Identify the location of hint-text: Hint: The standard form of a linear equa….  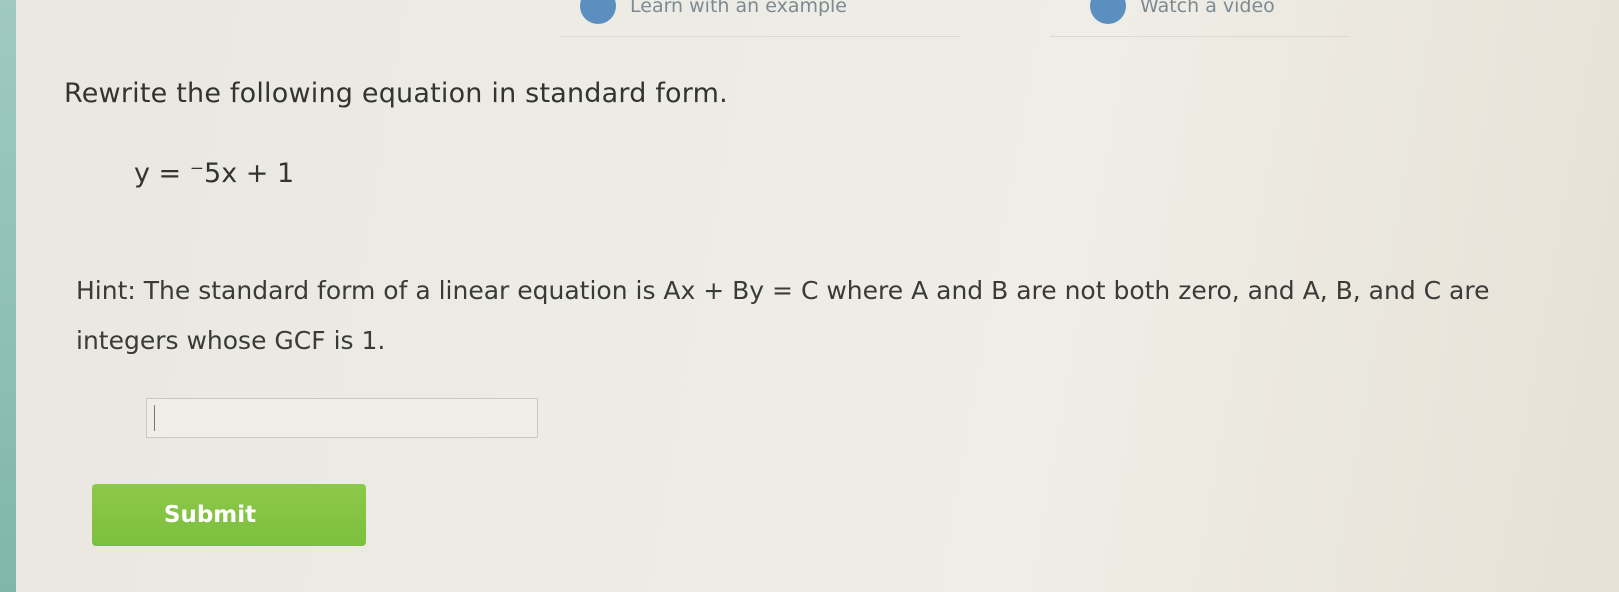
(783, 315).